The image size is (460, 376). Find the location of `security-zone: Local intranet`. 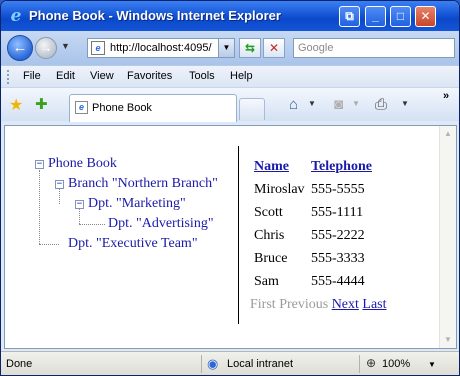

security-zone: Local intranet is located at coordinates (260, 364).